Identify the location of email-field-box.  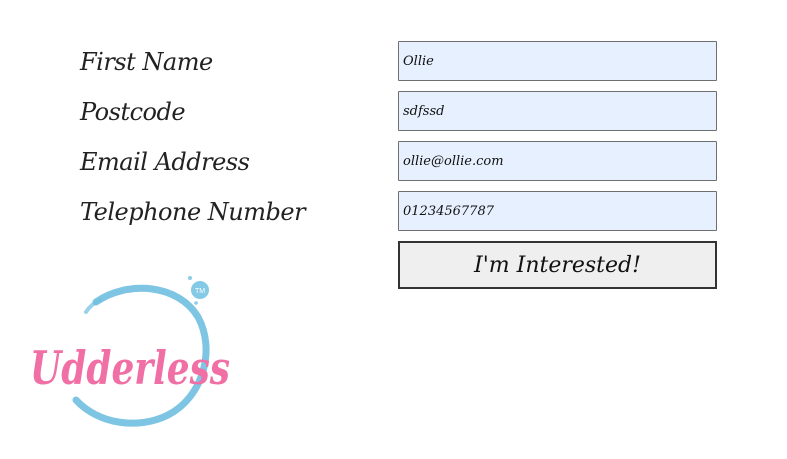
(557, 161).